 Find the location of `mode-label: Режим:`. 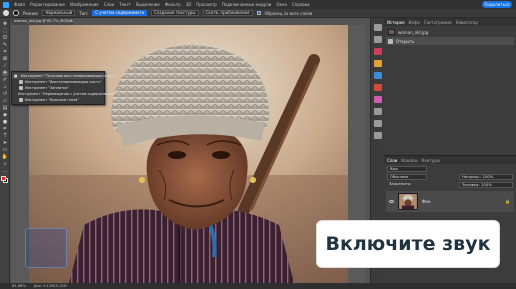

mode-label: Режим: is located at coordinates (31, 13).